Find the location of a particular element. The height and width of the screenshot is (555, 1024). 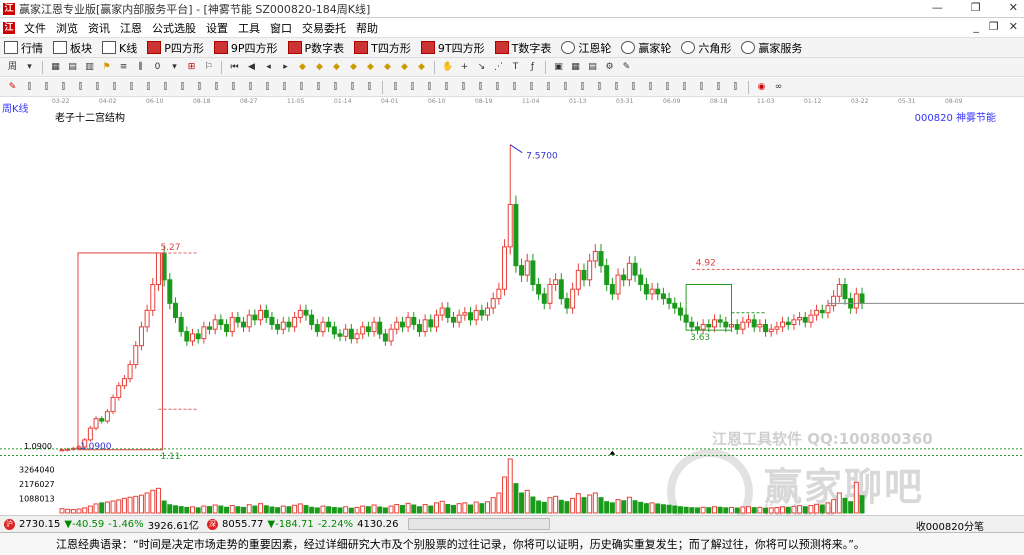

line-tool-15-icon: ⫿ is located at coordinates (267, 87).